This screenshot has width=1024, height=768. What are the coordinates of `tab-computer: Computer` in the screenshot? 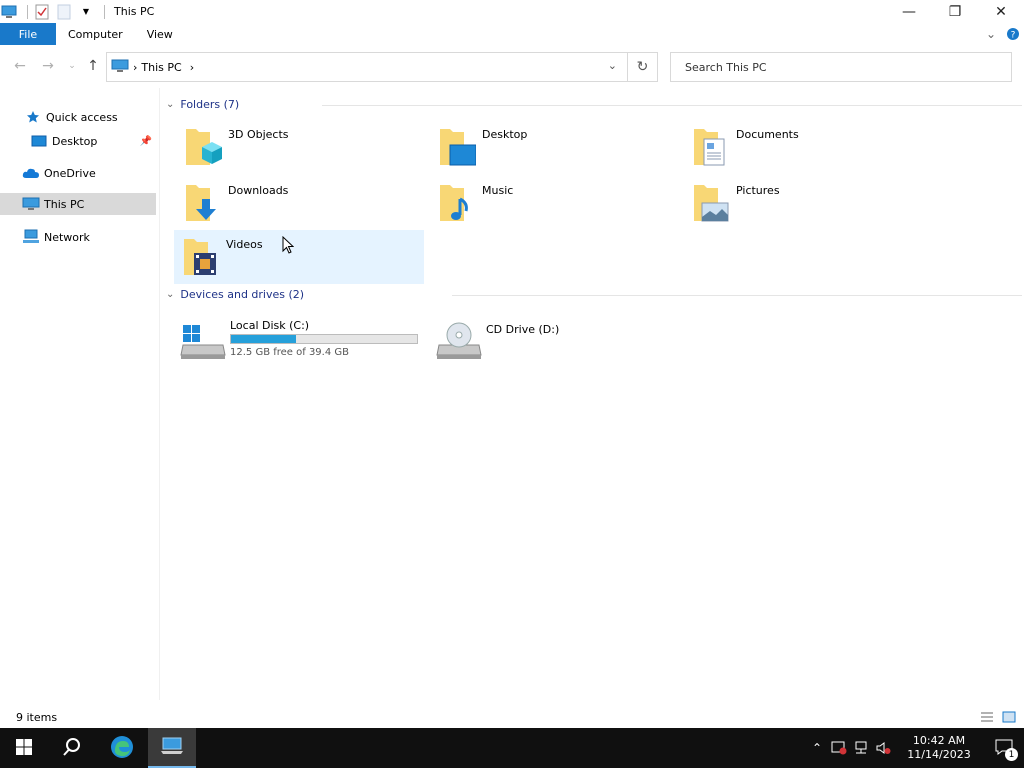 It's located at (95, 34).